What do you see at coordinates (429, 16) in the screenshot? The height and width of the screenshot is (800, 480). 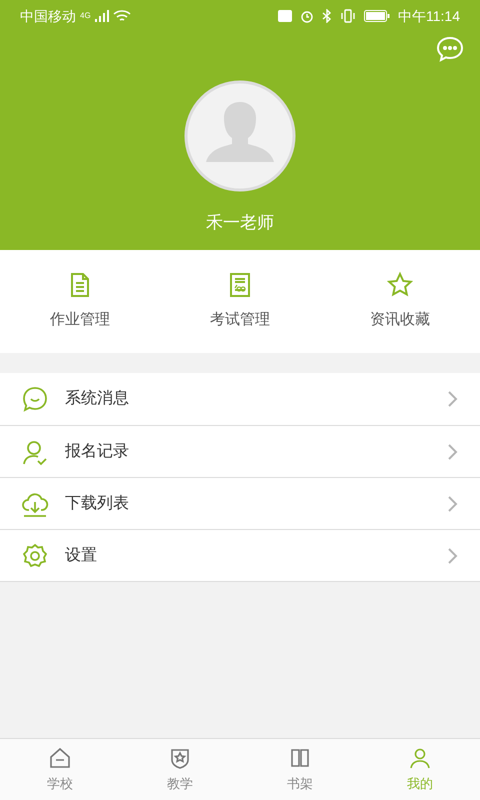 I see `clock-time: 中午11:14` at bounding box center [429, 16].